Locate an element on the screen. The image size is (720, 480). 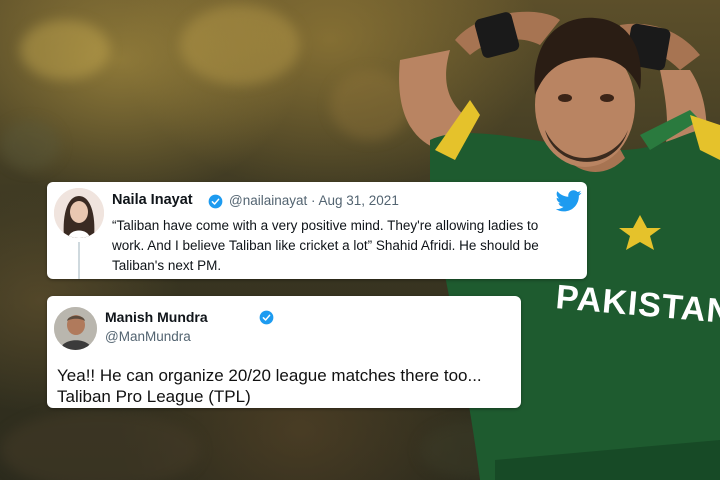
author-name: Manish Mundra is located at coordinates (156, 317).